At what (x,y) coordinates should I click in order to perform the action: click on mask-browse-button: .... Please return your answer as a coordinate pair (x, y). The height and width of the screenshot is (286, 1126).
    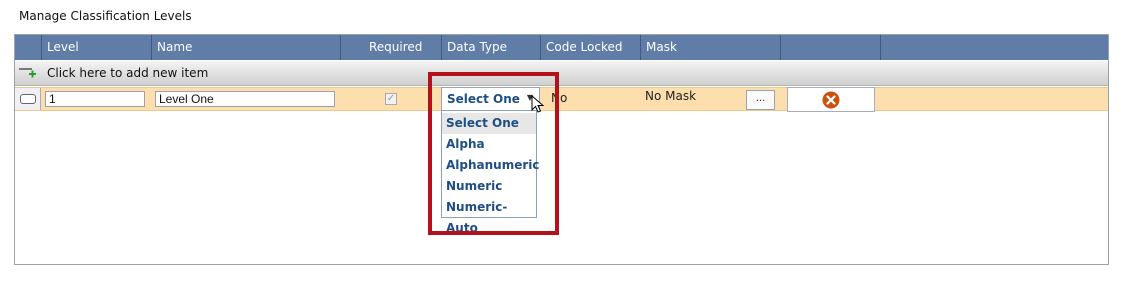
    Looking at the image, I should click on (760, 100).